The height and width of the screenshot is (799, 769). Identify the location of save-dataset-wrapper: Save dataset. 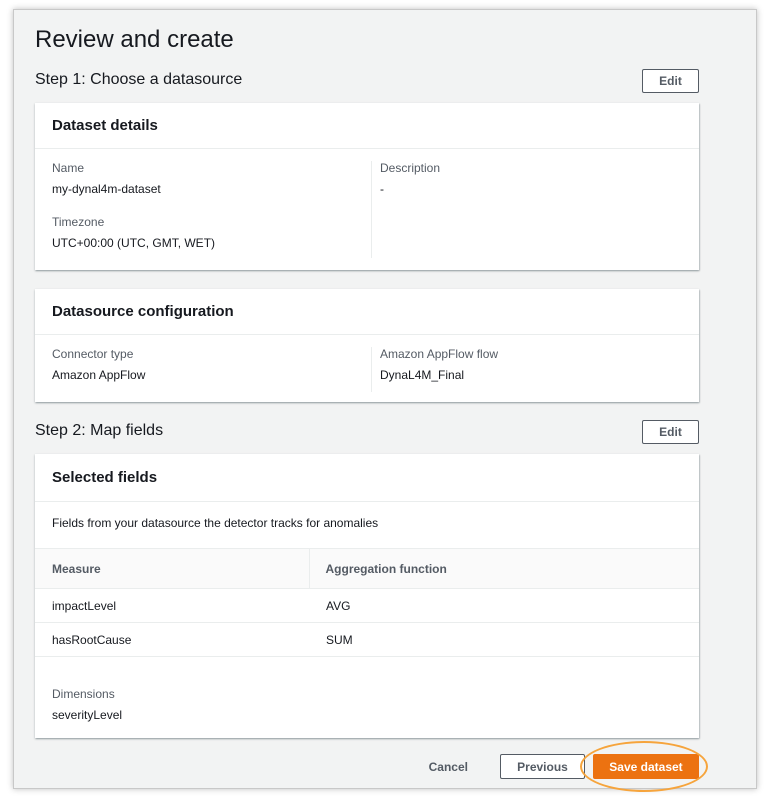
(644, 766).